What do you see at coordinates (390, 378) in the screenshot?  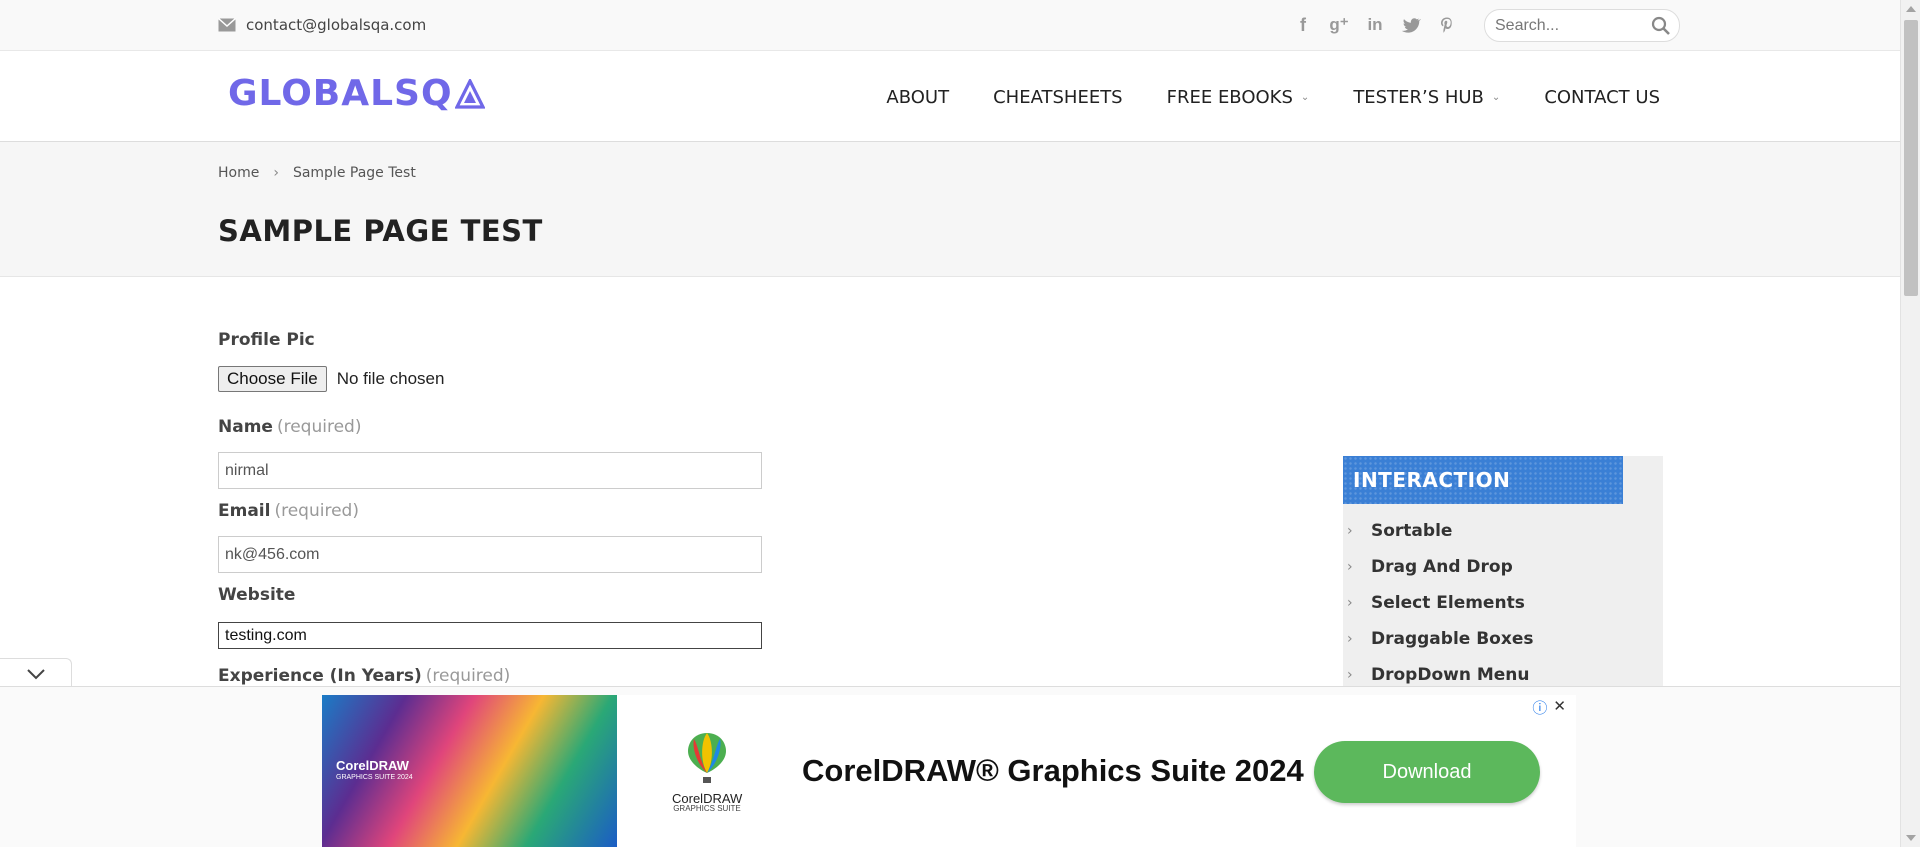 I see `no-file-text: No file chosen` at bounding box center [390, 378].